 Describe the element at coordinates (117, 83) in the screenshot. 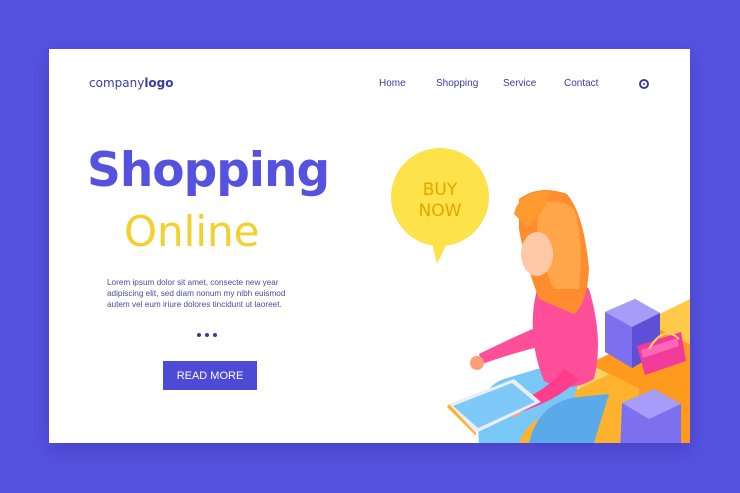

I see `logo-prefix: company` at that location.